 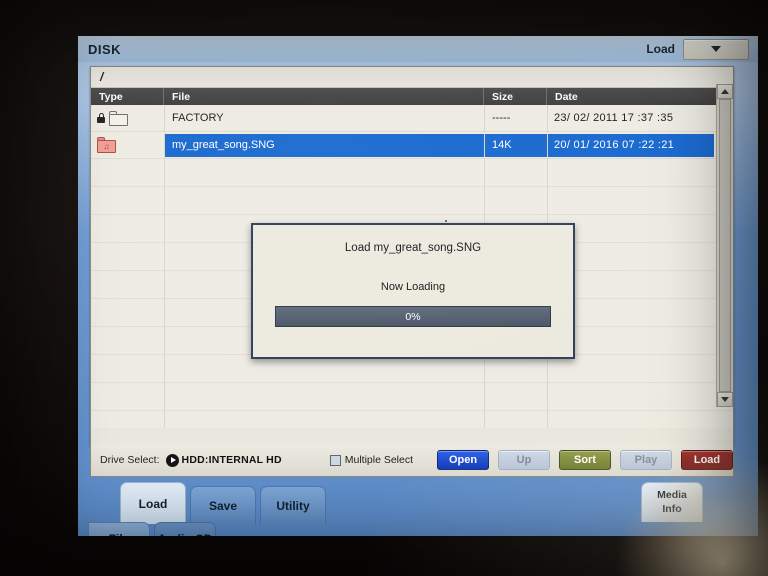 I want to click on progress-bar: 0%, so click(x=413, y=316).